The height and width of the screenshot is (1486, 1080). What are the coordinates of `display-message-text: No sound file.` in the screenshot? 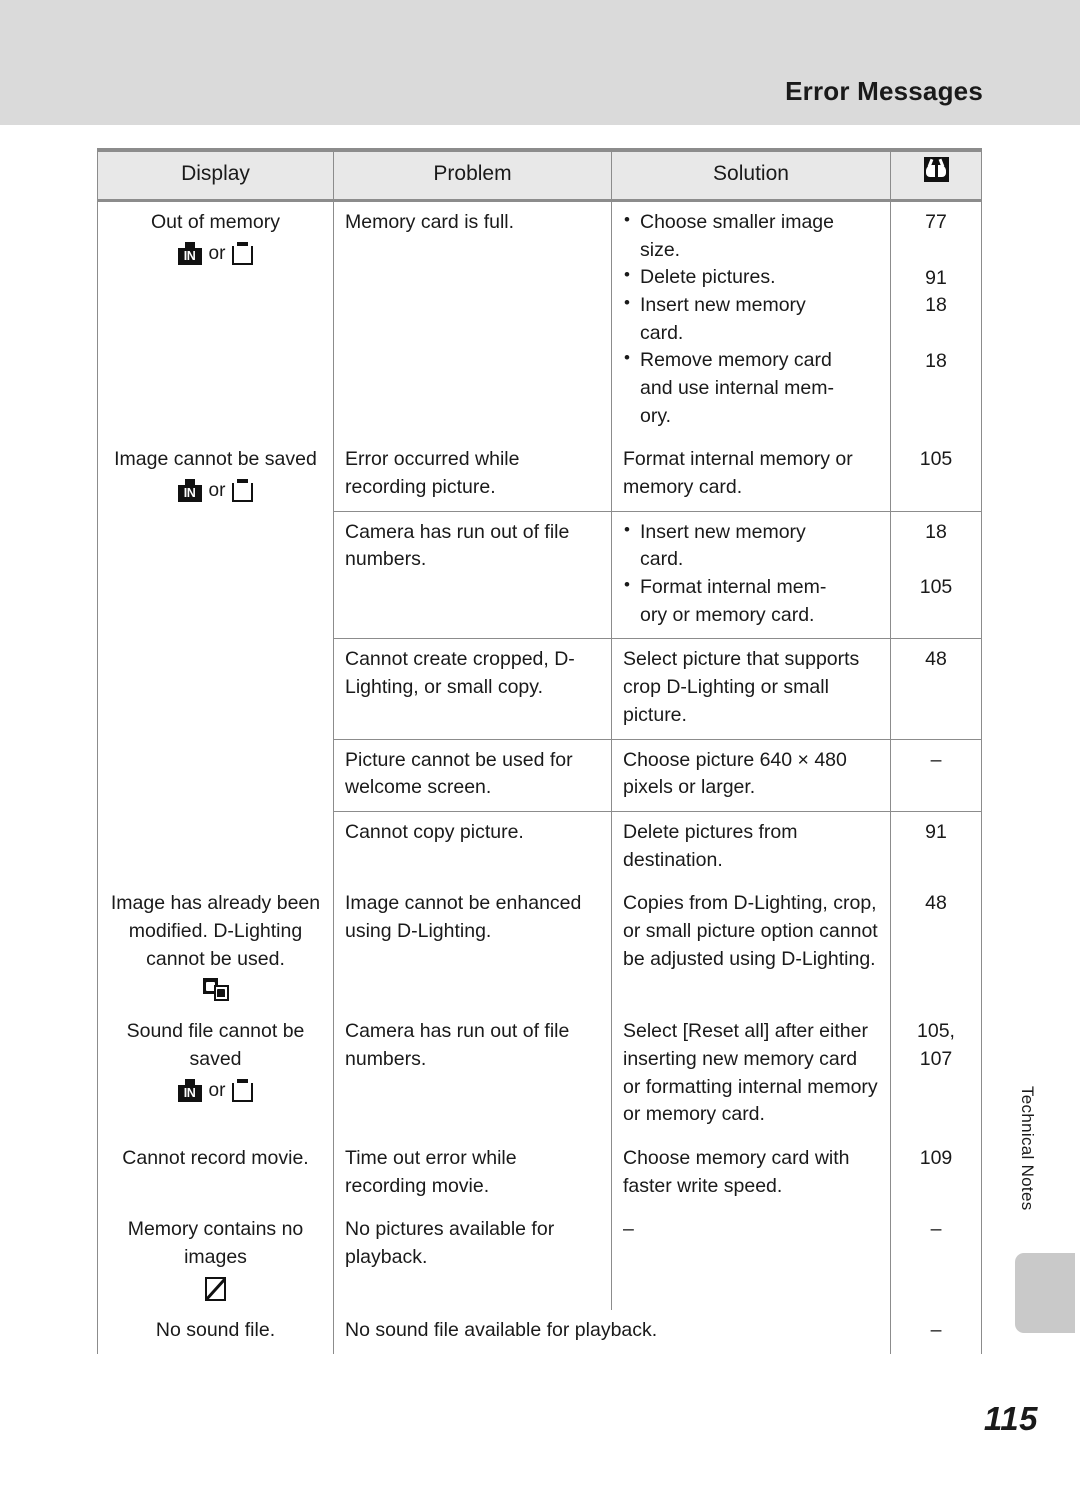 It's located at (215, 1329).